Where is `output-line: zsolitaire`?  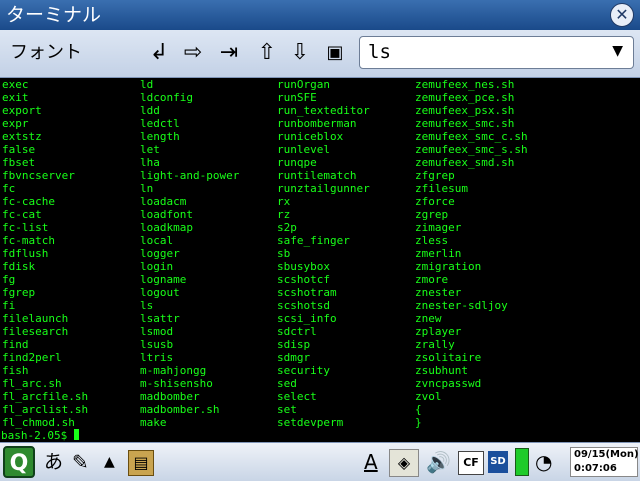
output-line: zsolitaire is located at coordinates (448, 357).